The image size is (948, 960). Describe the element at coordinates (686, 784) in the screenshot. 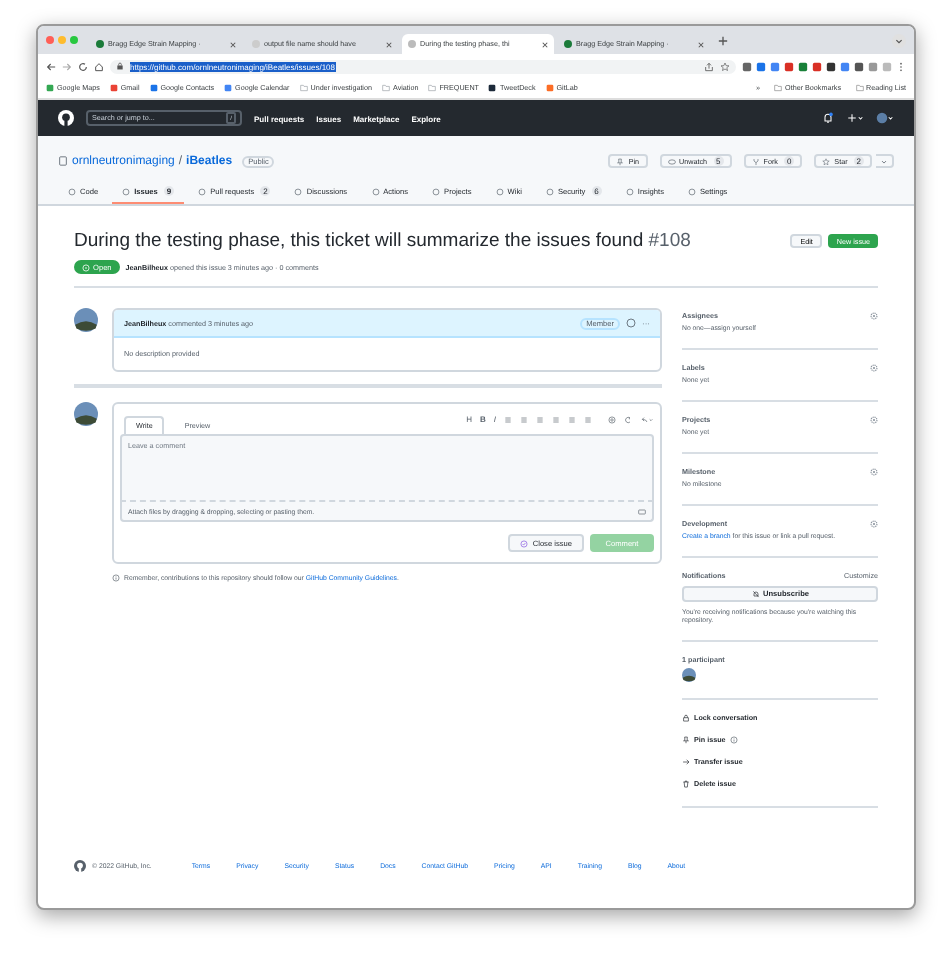

I see `trash-icon` at that location.